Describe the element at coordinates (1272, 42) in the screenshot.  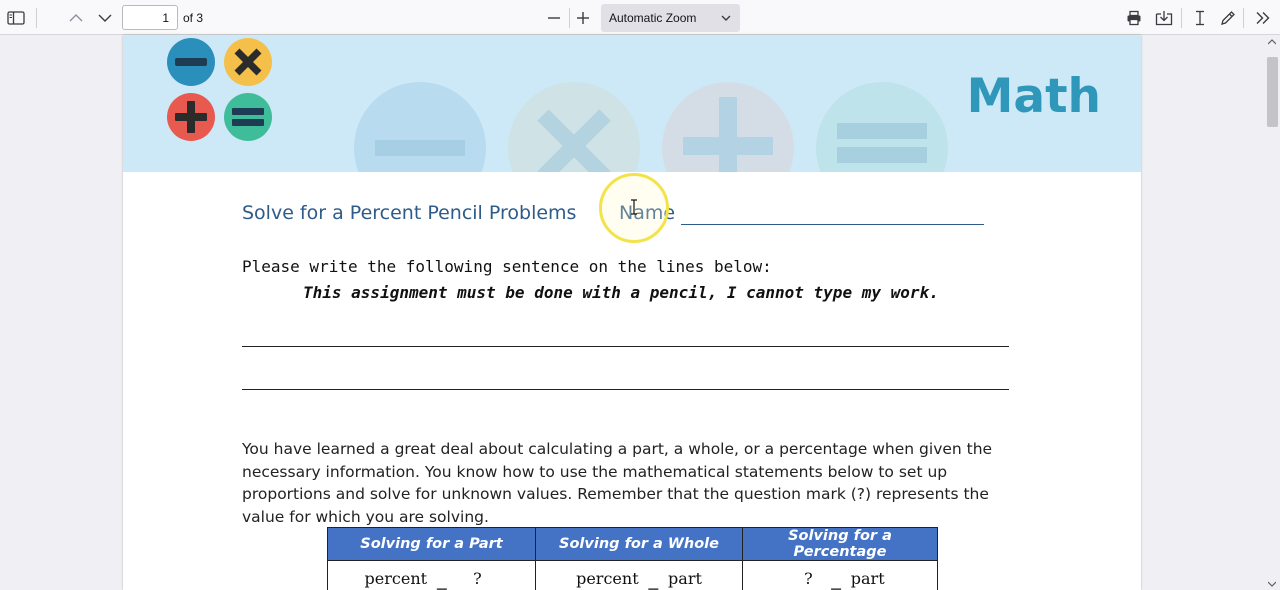
I see `scroll-up-icon` at that location.